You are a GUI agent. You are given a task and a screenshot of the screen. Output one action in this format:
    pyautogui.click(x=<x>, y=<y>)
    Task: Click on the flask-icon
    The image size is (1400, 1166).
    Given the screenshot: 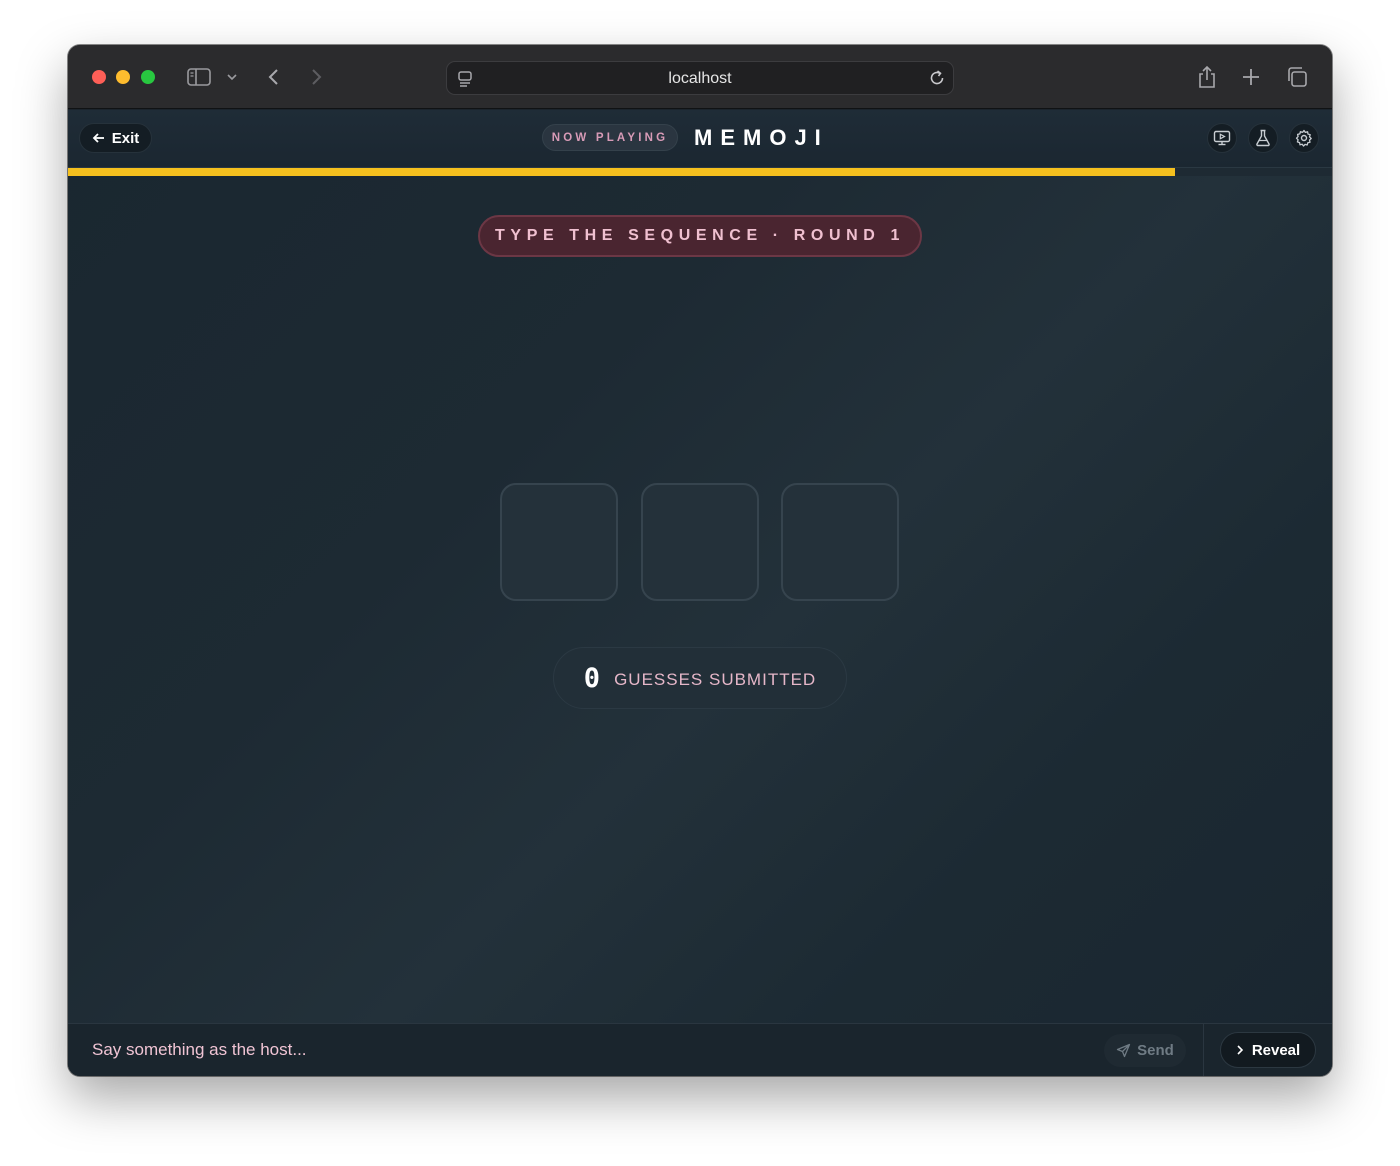 What is the action you would take?
    pyautogui.click(x=1263, y=138)
    